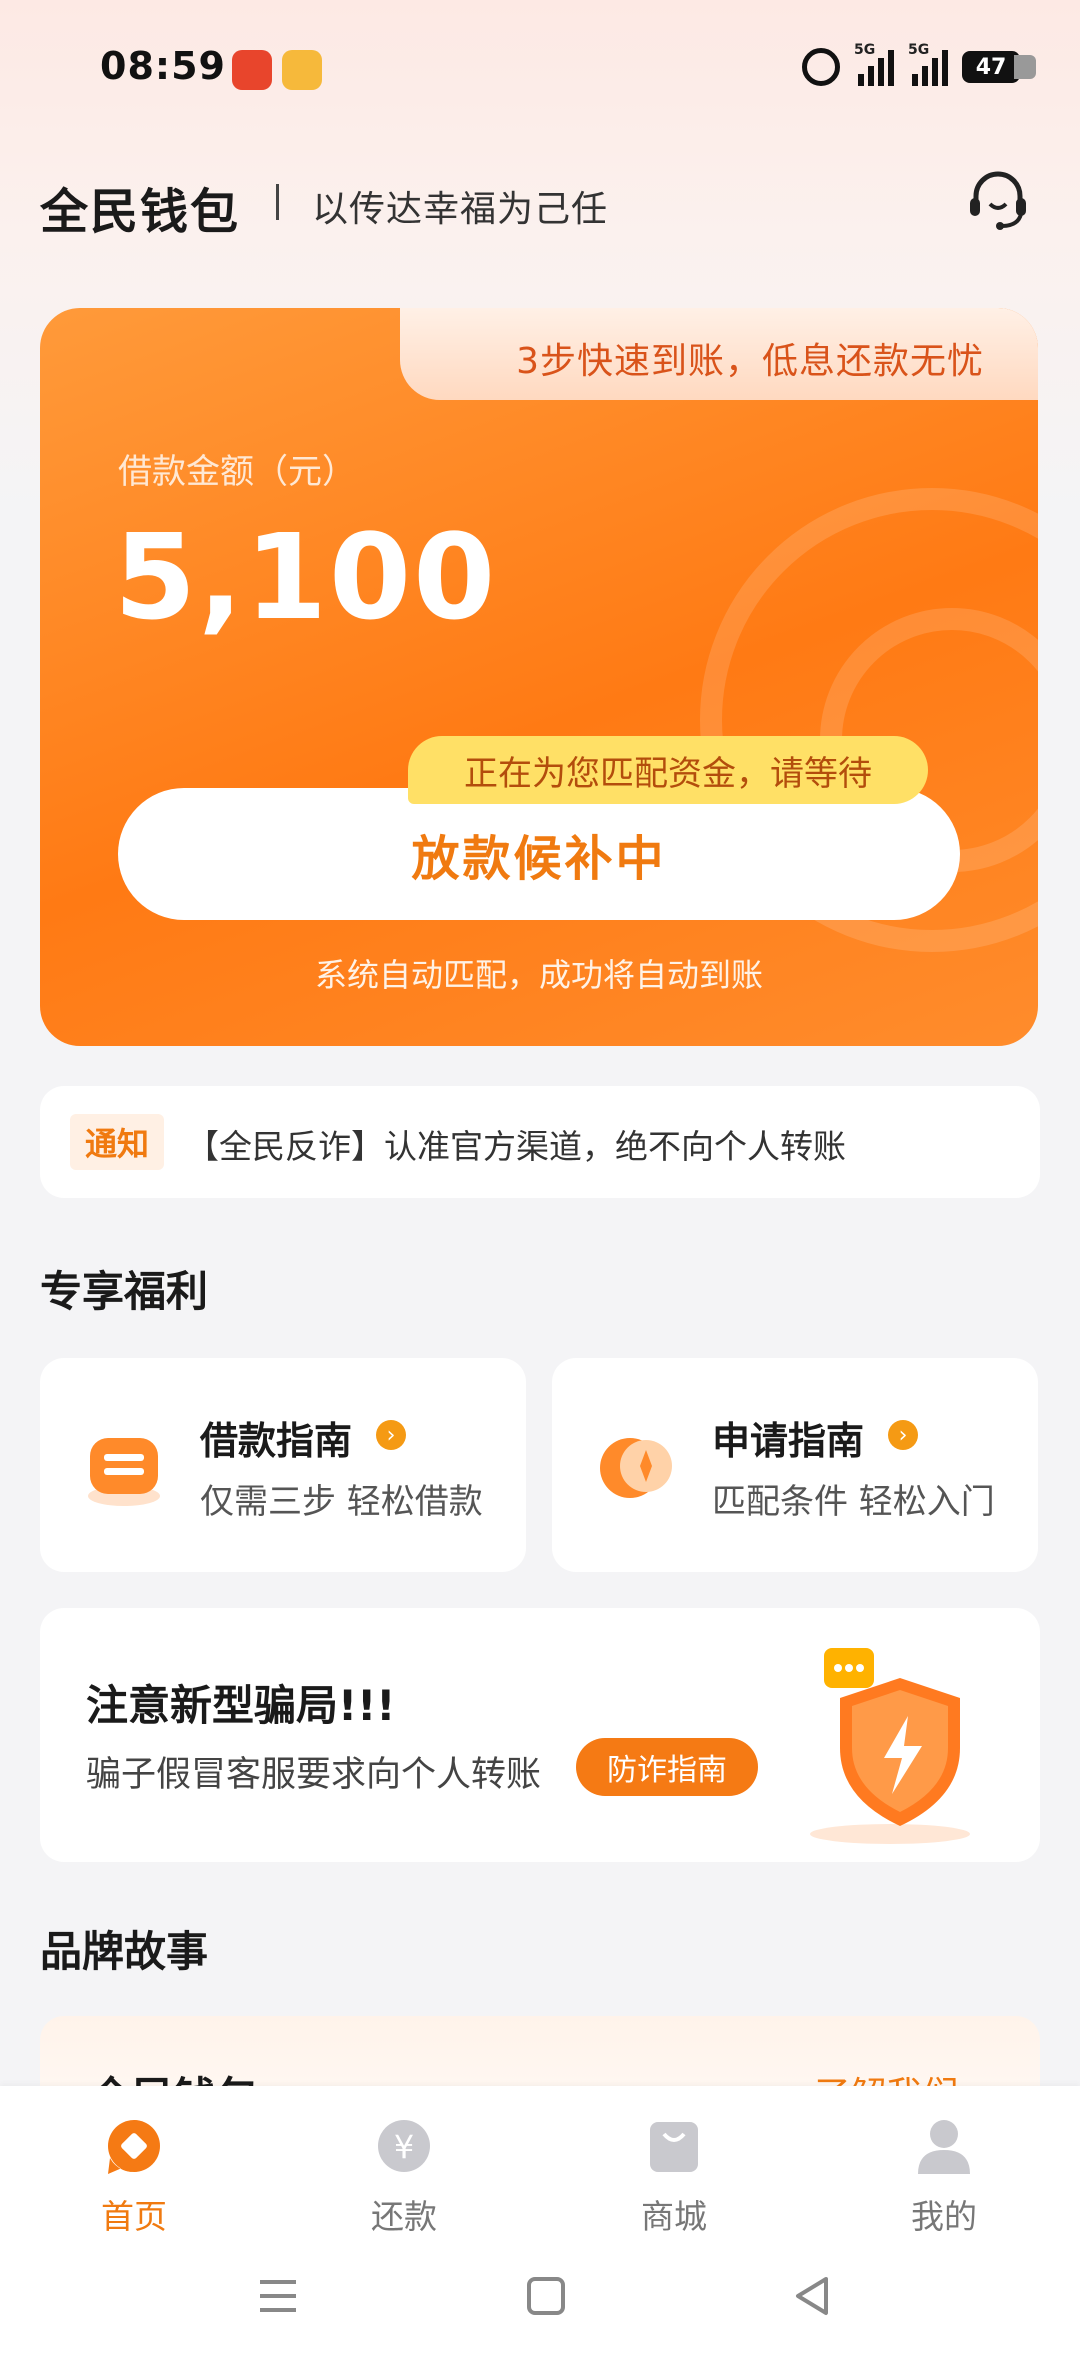 Image resolution: width=1080 pixels, height=2374 pixels. I want to click on notification-app-icon, so click(252, 70).